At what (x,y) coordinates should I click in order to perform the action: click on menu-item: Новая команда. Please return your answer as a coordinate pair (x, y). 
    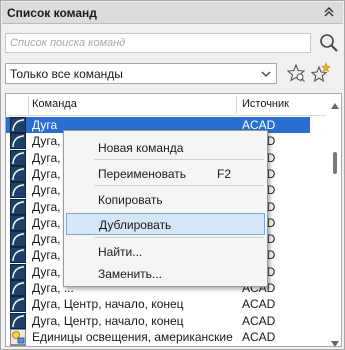
    Looking at the image, I should click on (165, 148).